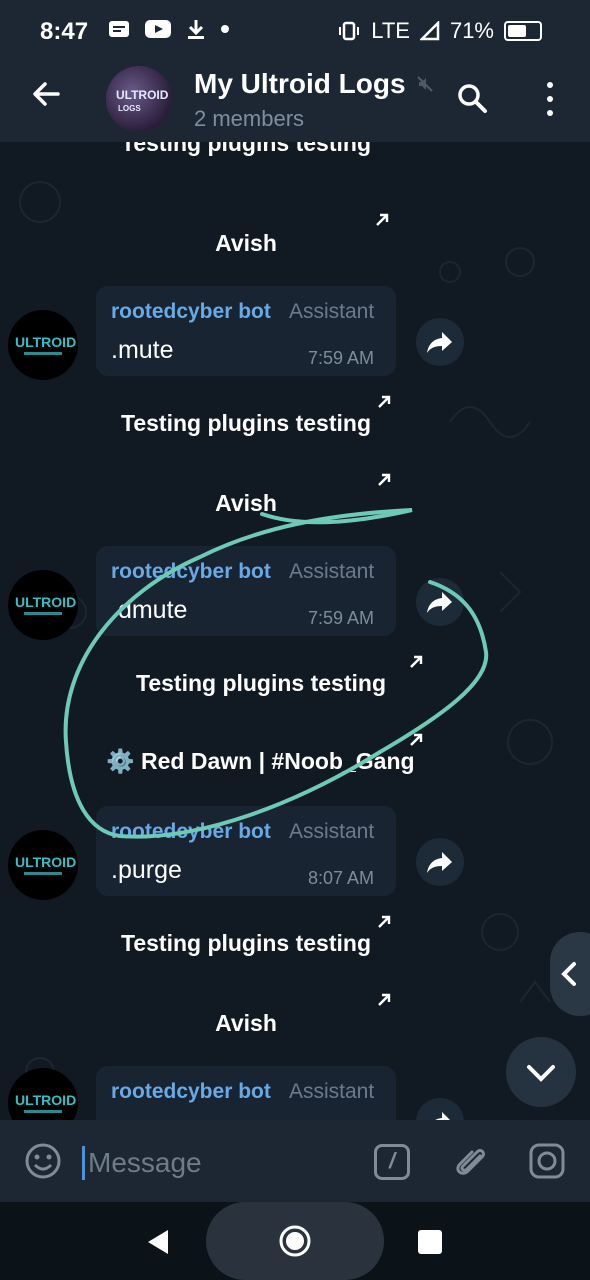 The image size is (590, 1280). I want to click on message-input-bar: /, so click(295, 1161).